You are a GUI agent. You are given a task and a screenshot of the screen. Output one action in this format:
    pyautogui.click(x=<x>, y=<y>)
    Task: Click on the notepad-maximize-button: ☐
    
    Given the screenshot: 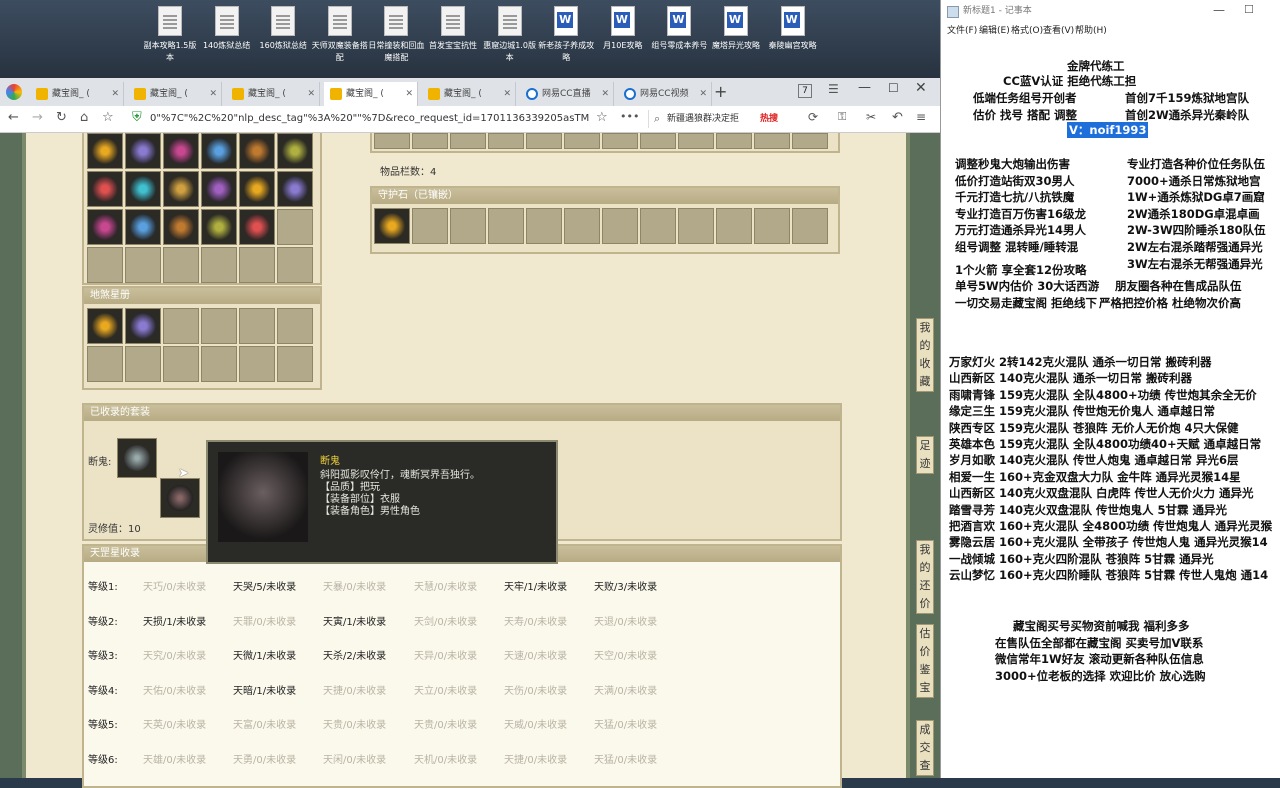 What is the action you would take?
    pyautogui.click(x=1249, y=9)
    